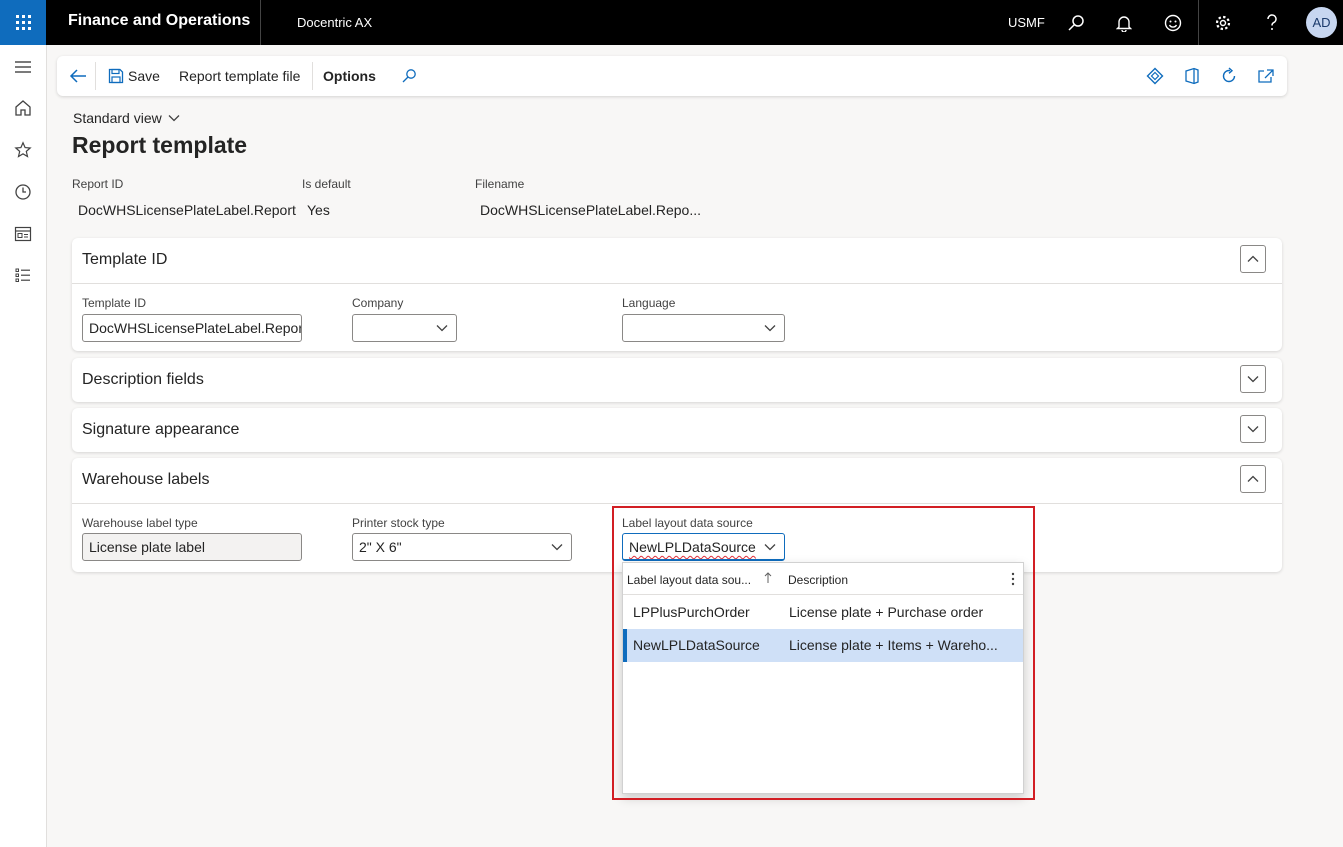  What do you see at coordinates (117, 118) in the screenshot?
I see `view-selector-label: Standard view` at bounding box center [117, 118].